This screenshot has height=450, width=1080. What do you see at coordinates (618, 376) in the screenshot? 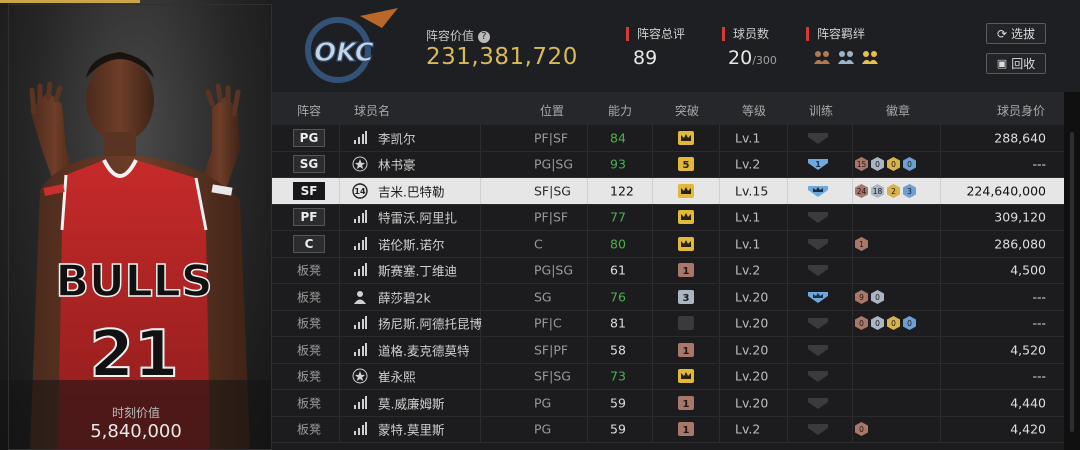
I see `player-ability: 73` at bounding box center [618, 376].